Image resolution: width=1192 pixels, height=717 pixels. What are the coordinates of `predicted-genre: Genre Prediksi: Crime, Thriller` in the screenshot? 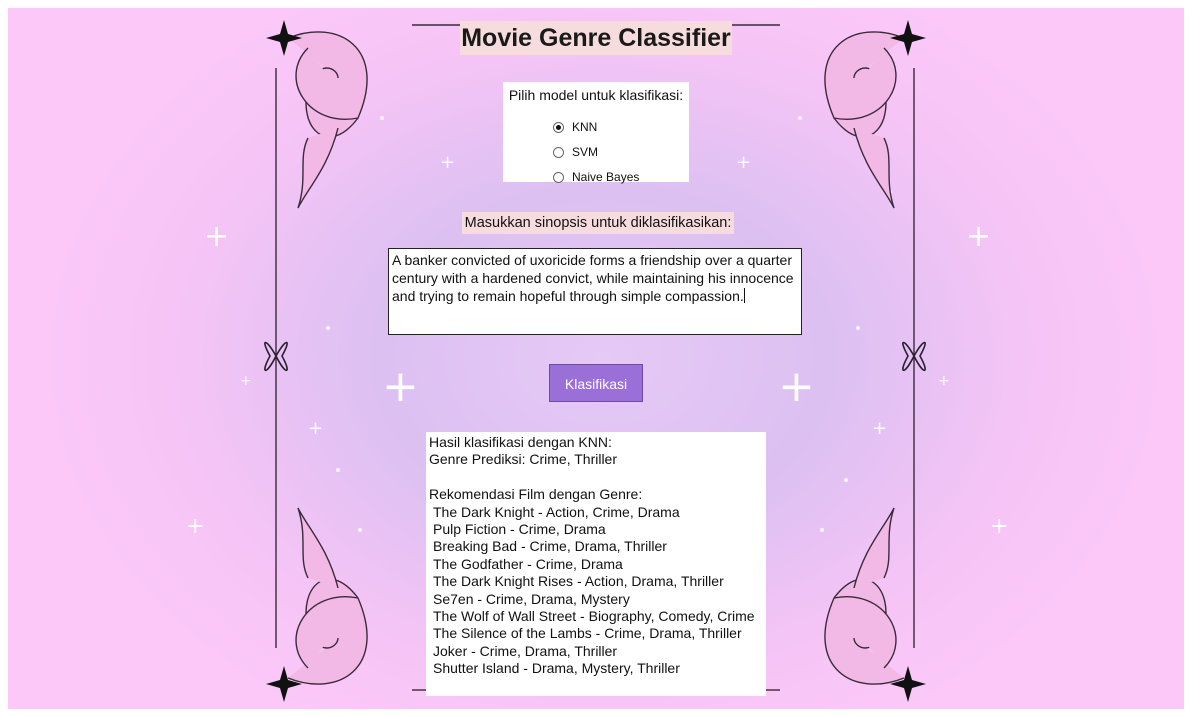 It's located at (523, 459).